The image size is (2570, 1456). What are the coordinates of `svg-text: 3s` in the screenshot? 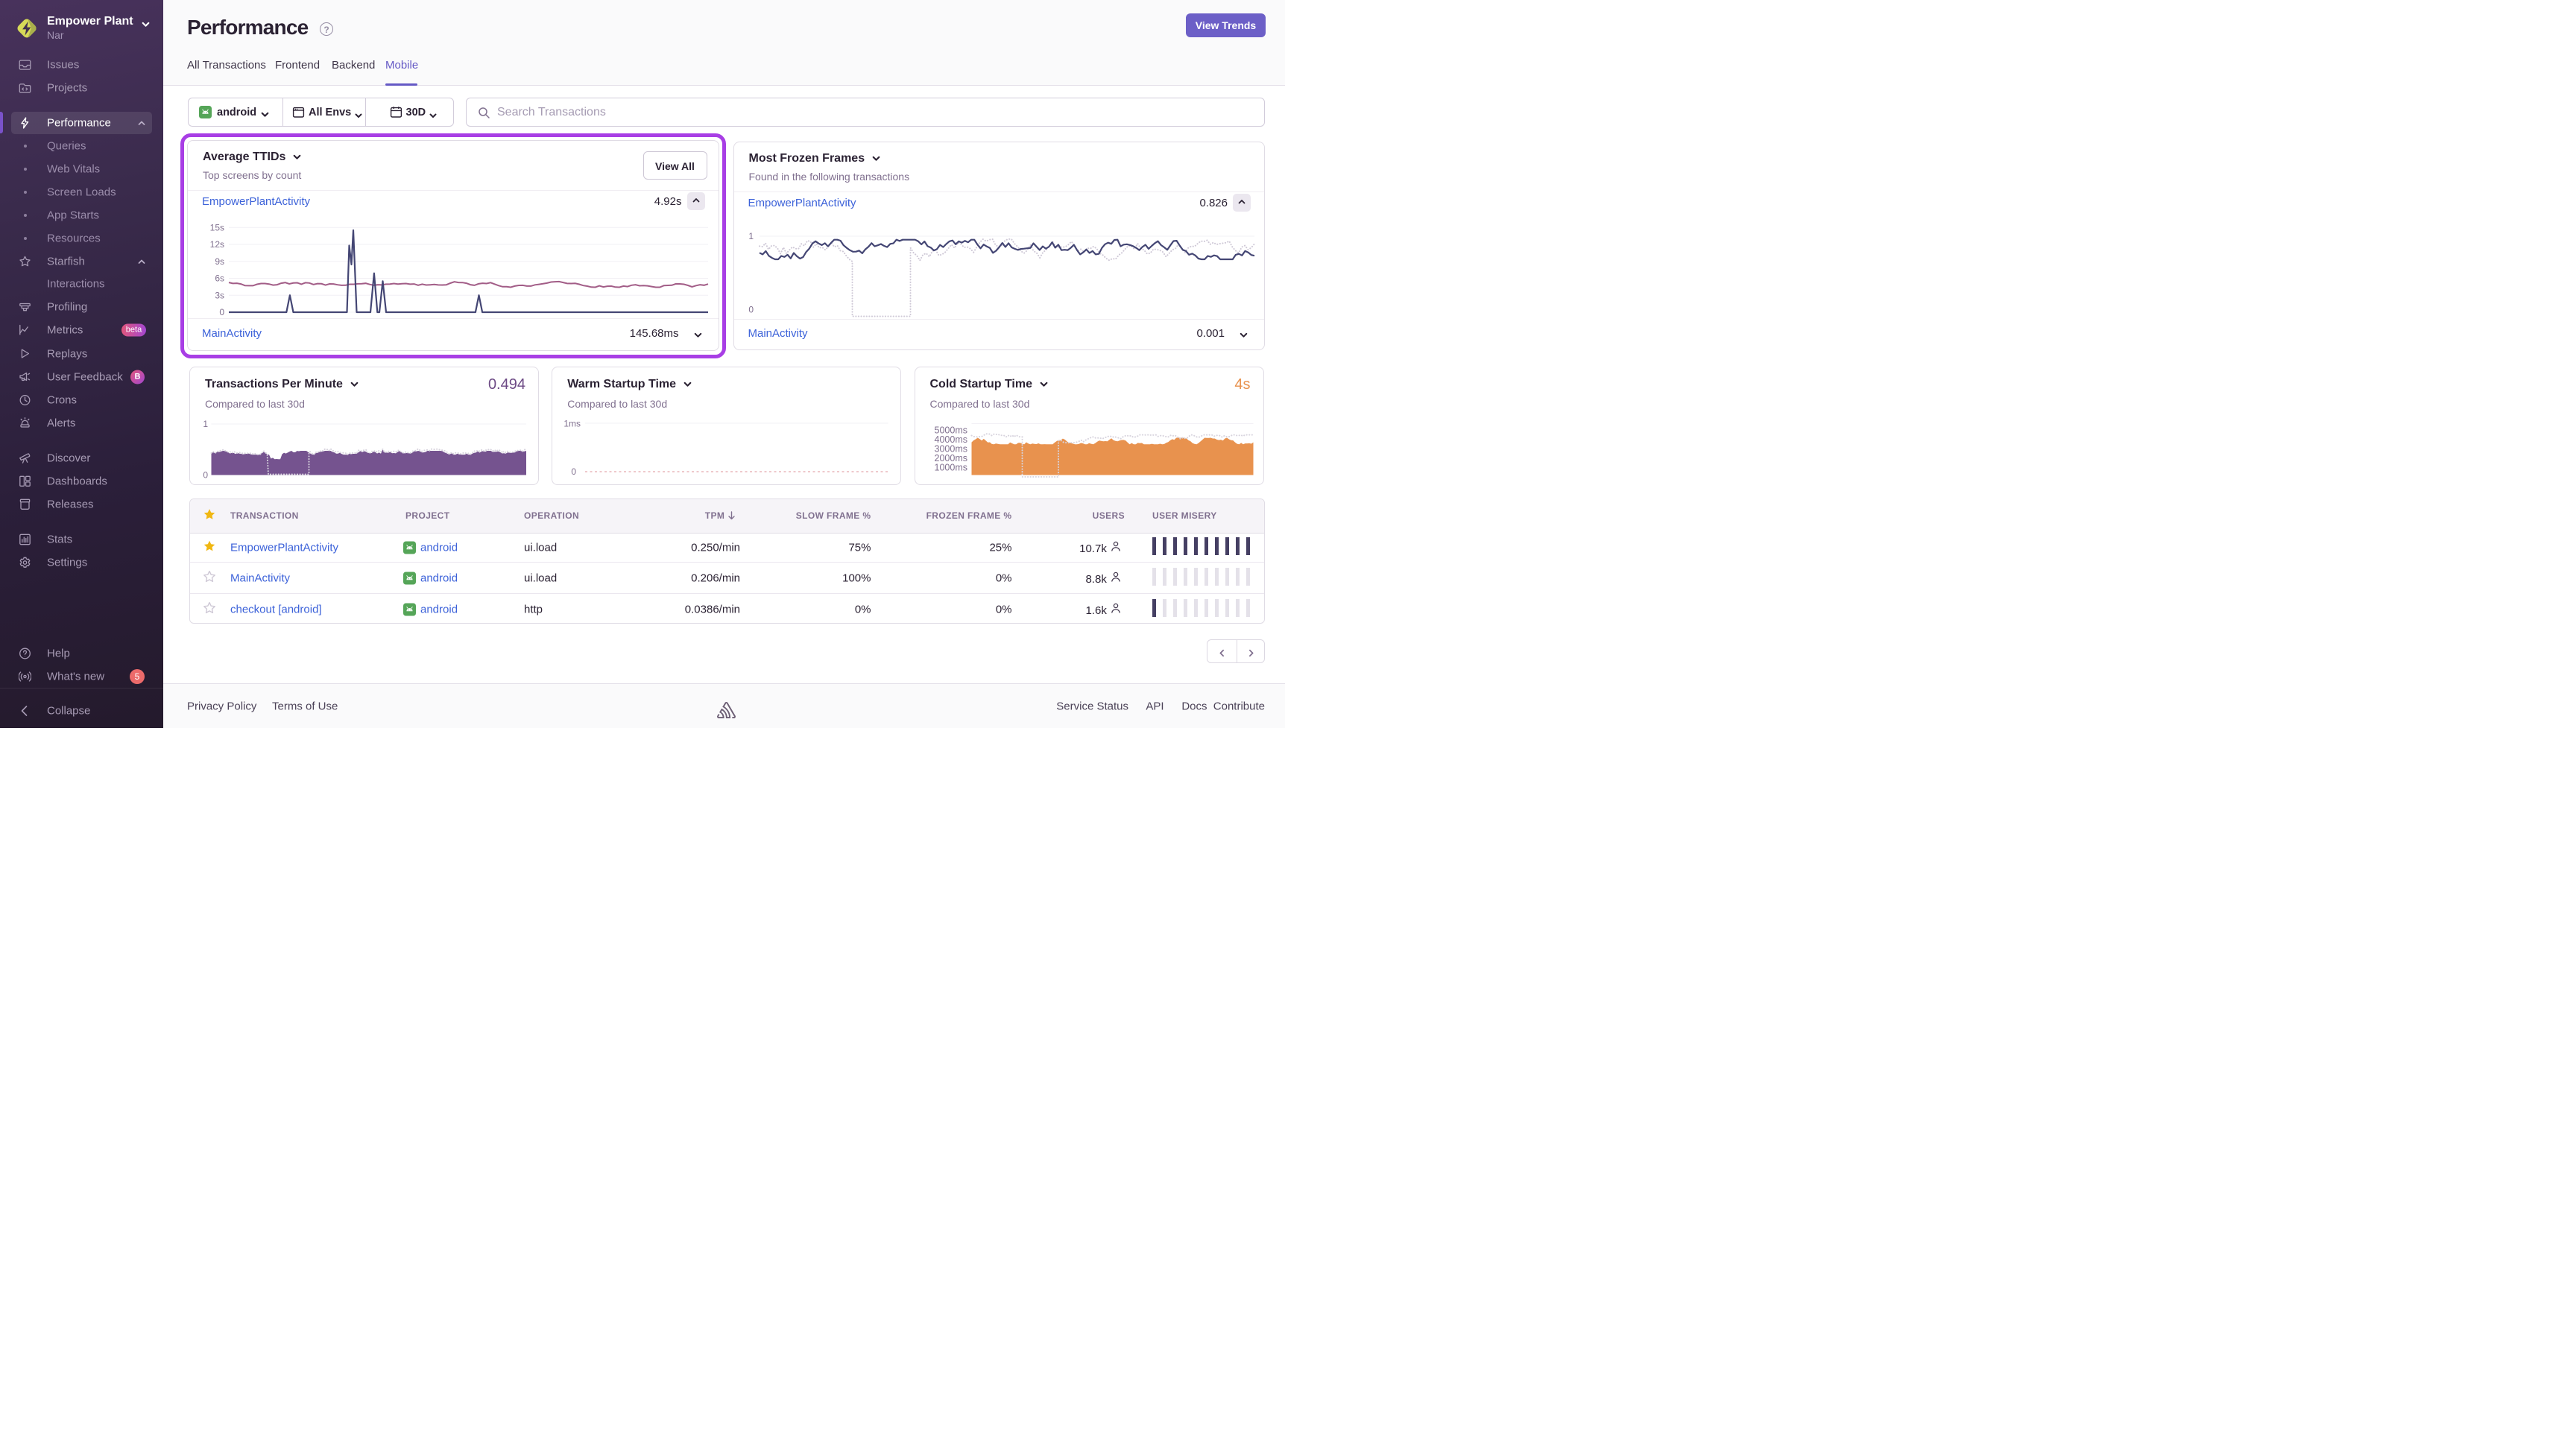 It's located at (219, 295).